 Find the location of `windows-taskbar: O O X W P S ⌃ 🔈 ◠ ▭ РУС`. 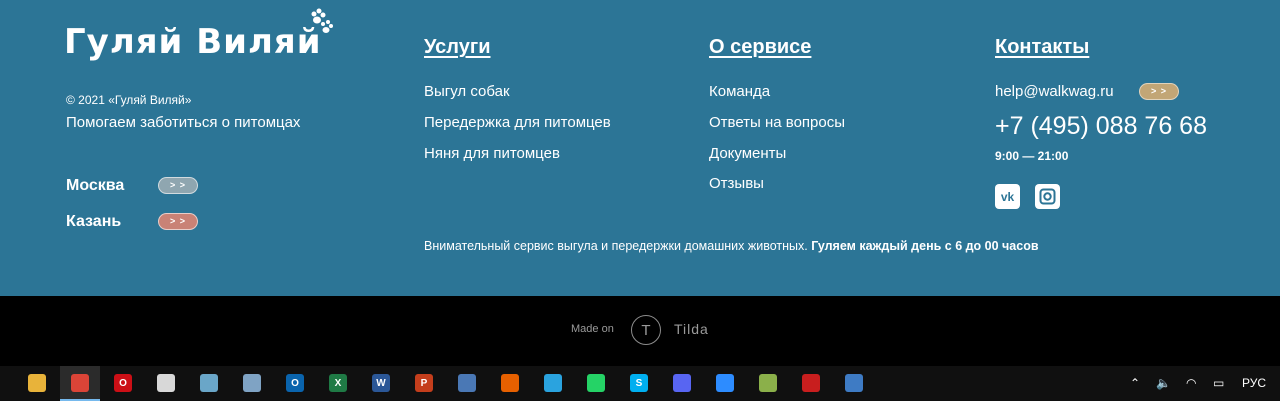

windows-taskbar: O O X W P S ⌃ 🔈 ◠ ▭ РУС is located at coordinates (640, 383).